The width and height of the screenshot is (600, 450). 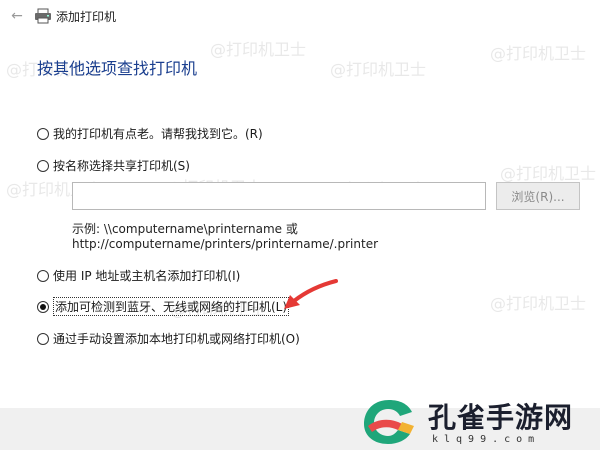 I want to click on logo-text: 孔雀手游网, so click(x=501, y=417).